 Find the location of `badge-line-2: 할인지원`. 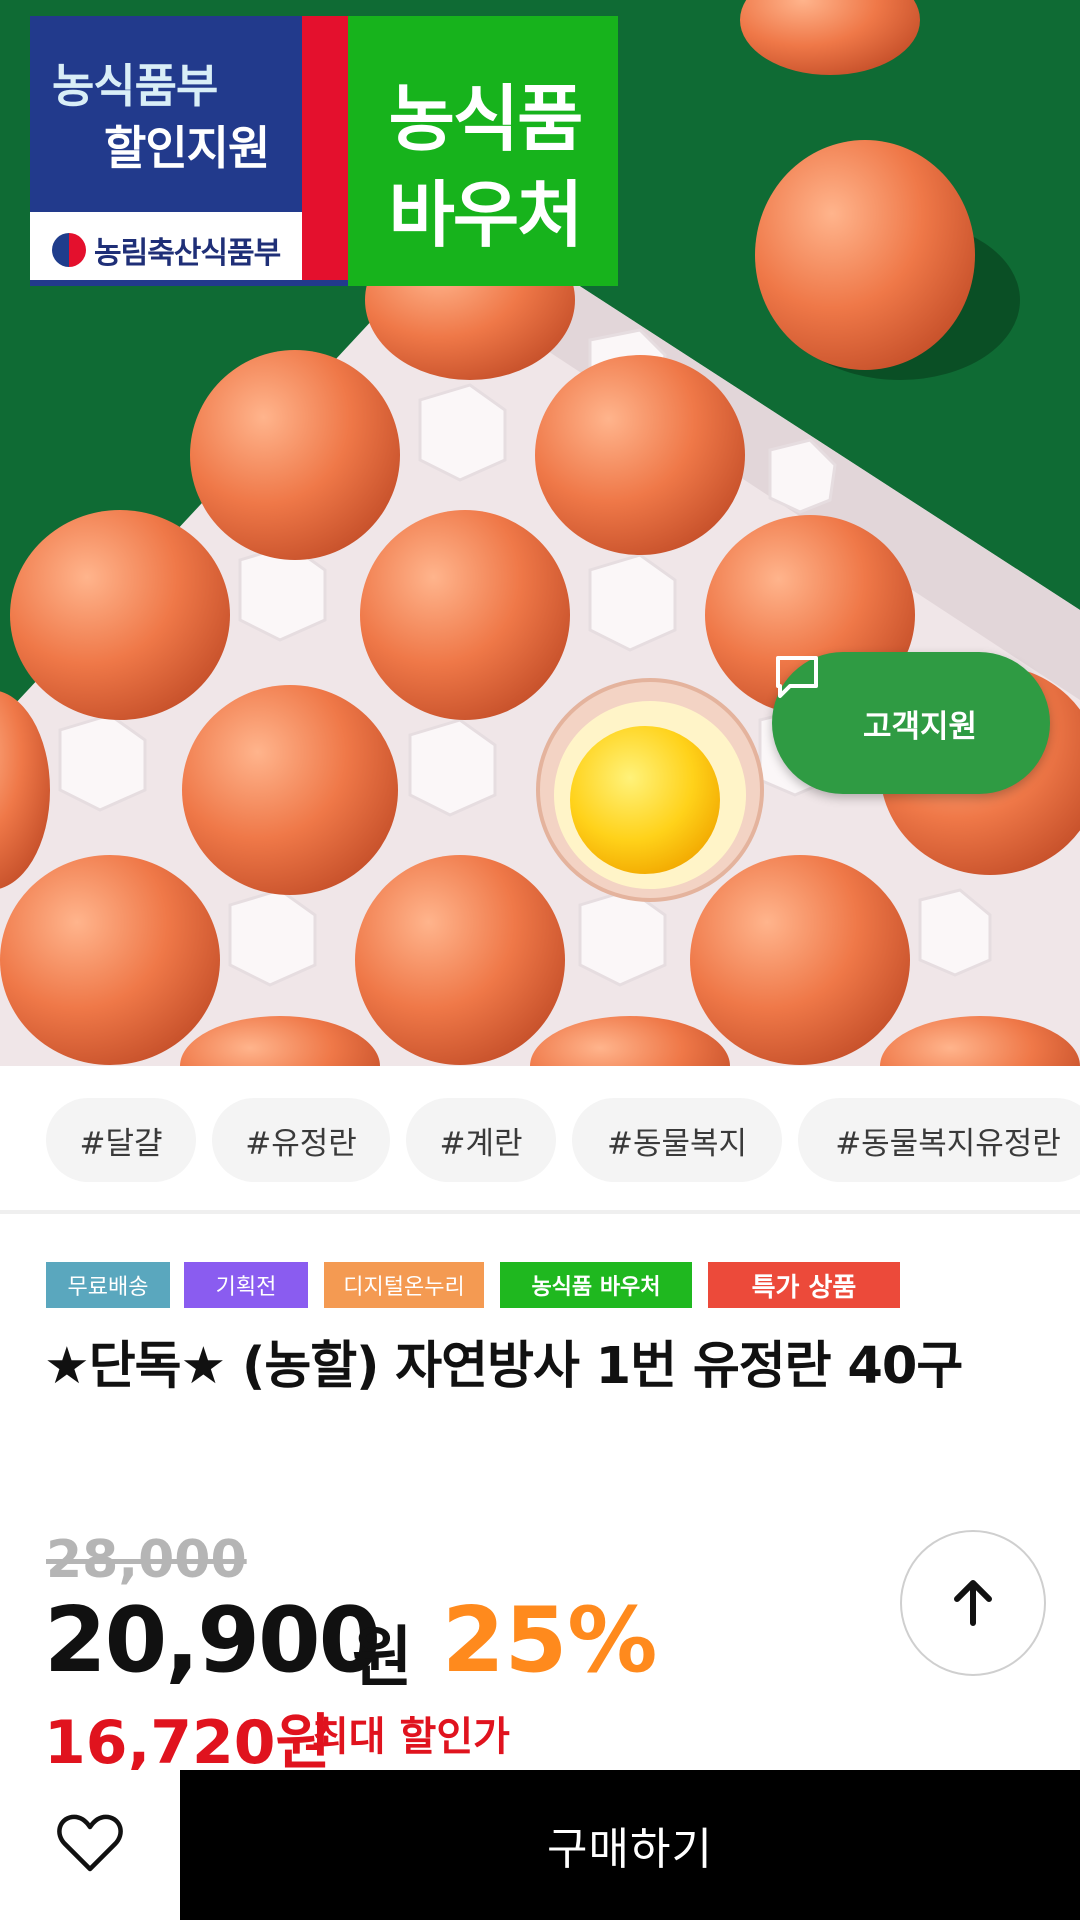

badge-line-2: 할인지원 is located at coordinates (187, 148).